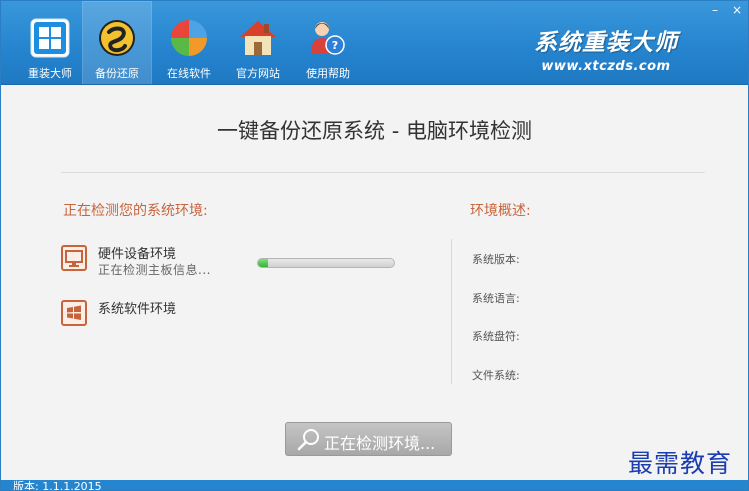 The image size is (749, 491). What do you see at coordinates (737, 10) in the screenshot?
I see `close-button: ×` at bounding box center [737, 10].